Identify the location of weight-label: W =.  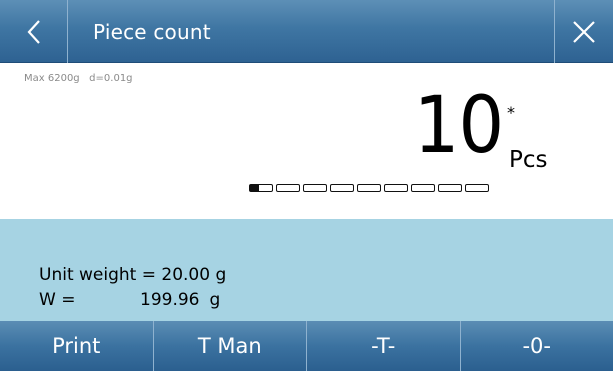
(57, 300).